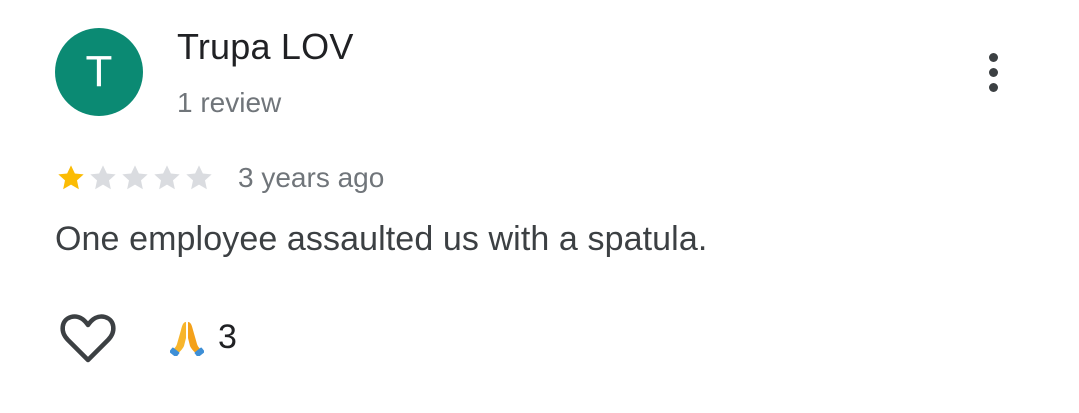 The height and width of the screenshot is (413, 1079). What do you see at coordinates (187, 339) in the screenshot?
I see `folded-hands-icon` at bounding box center [187, 339].